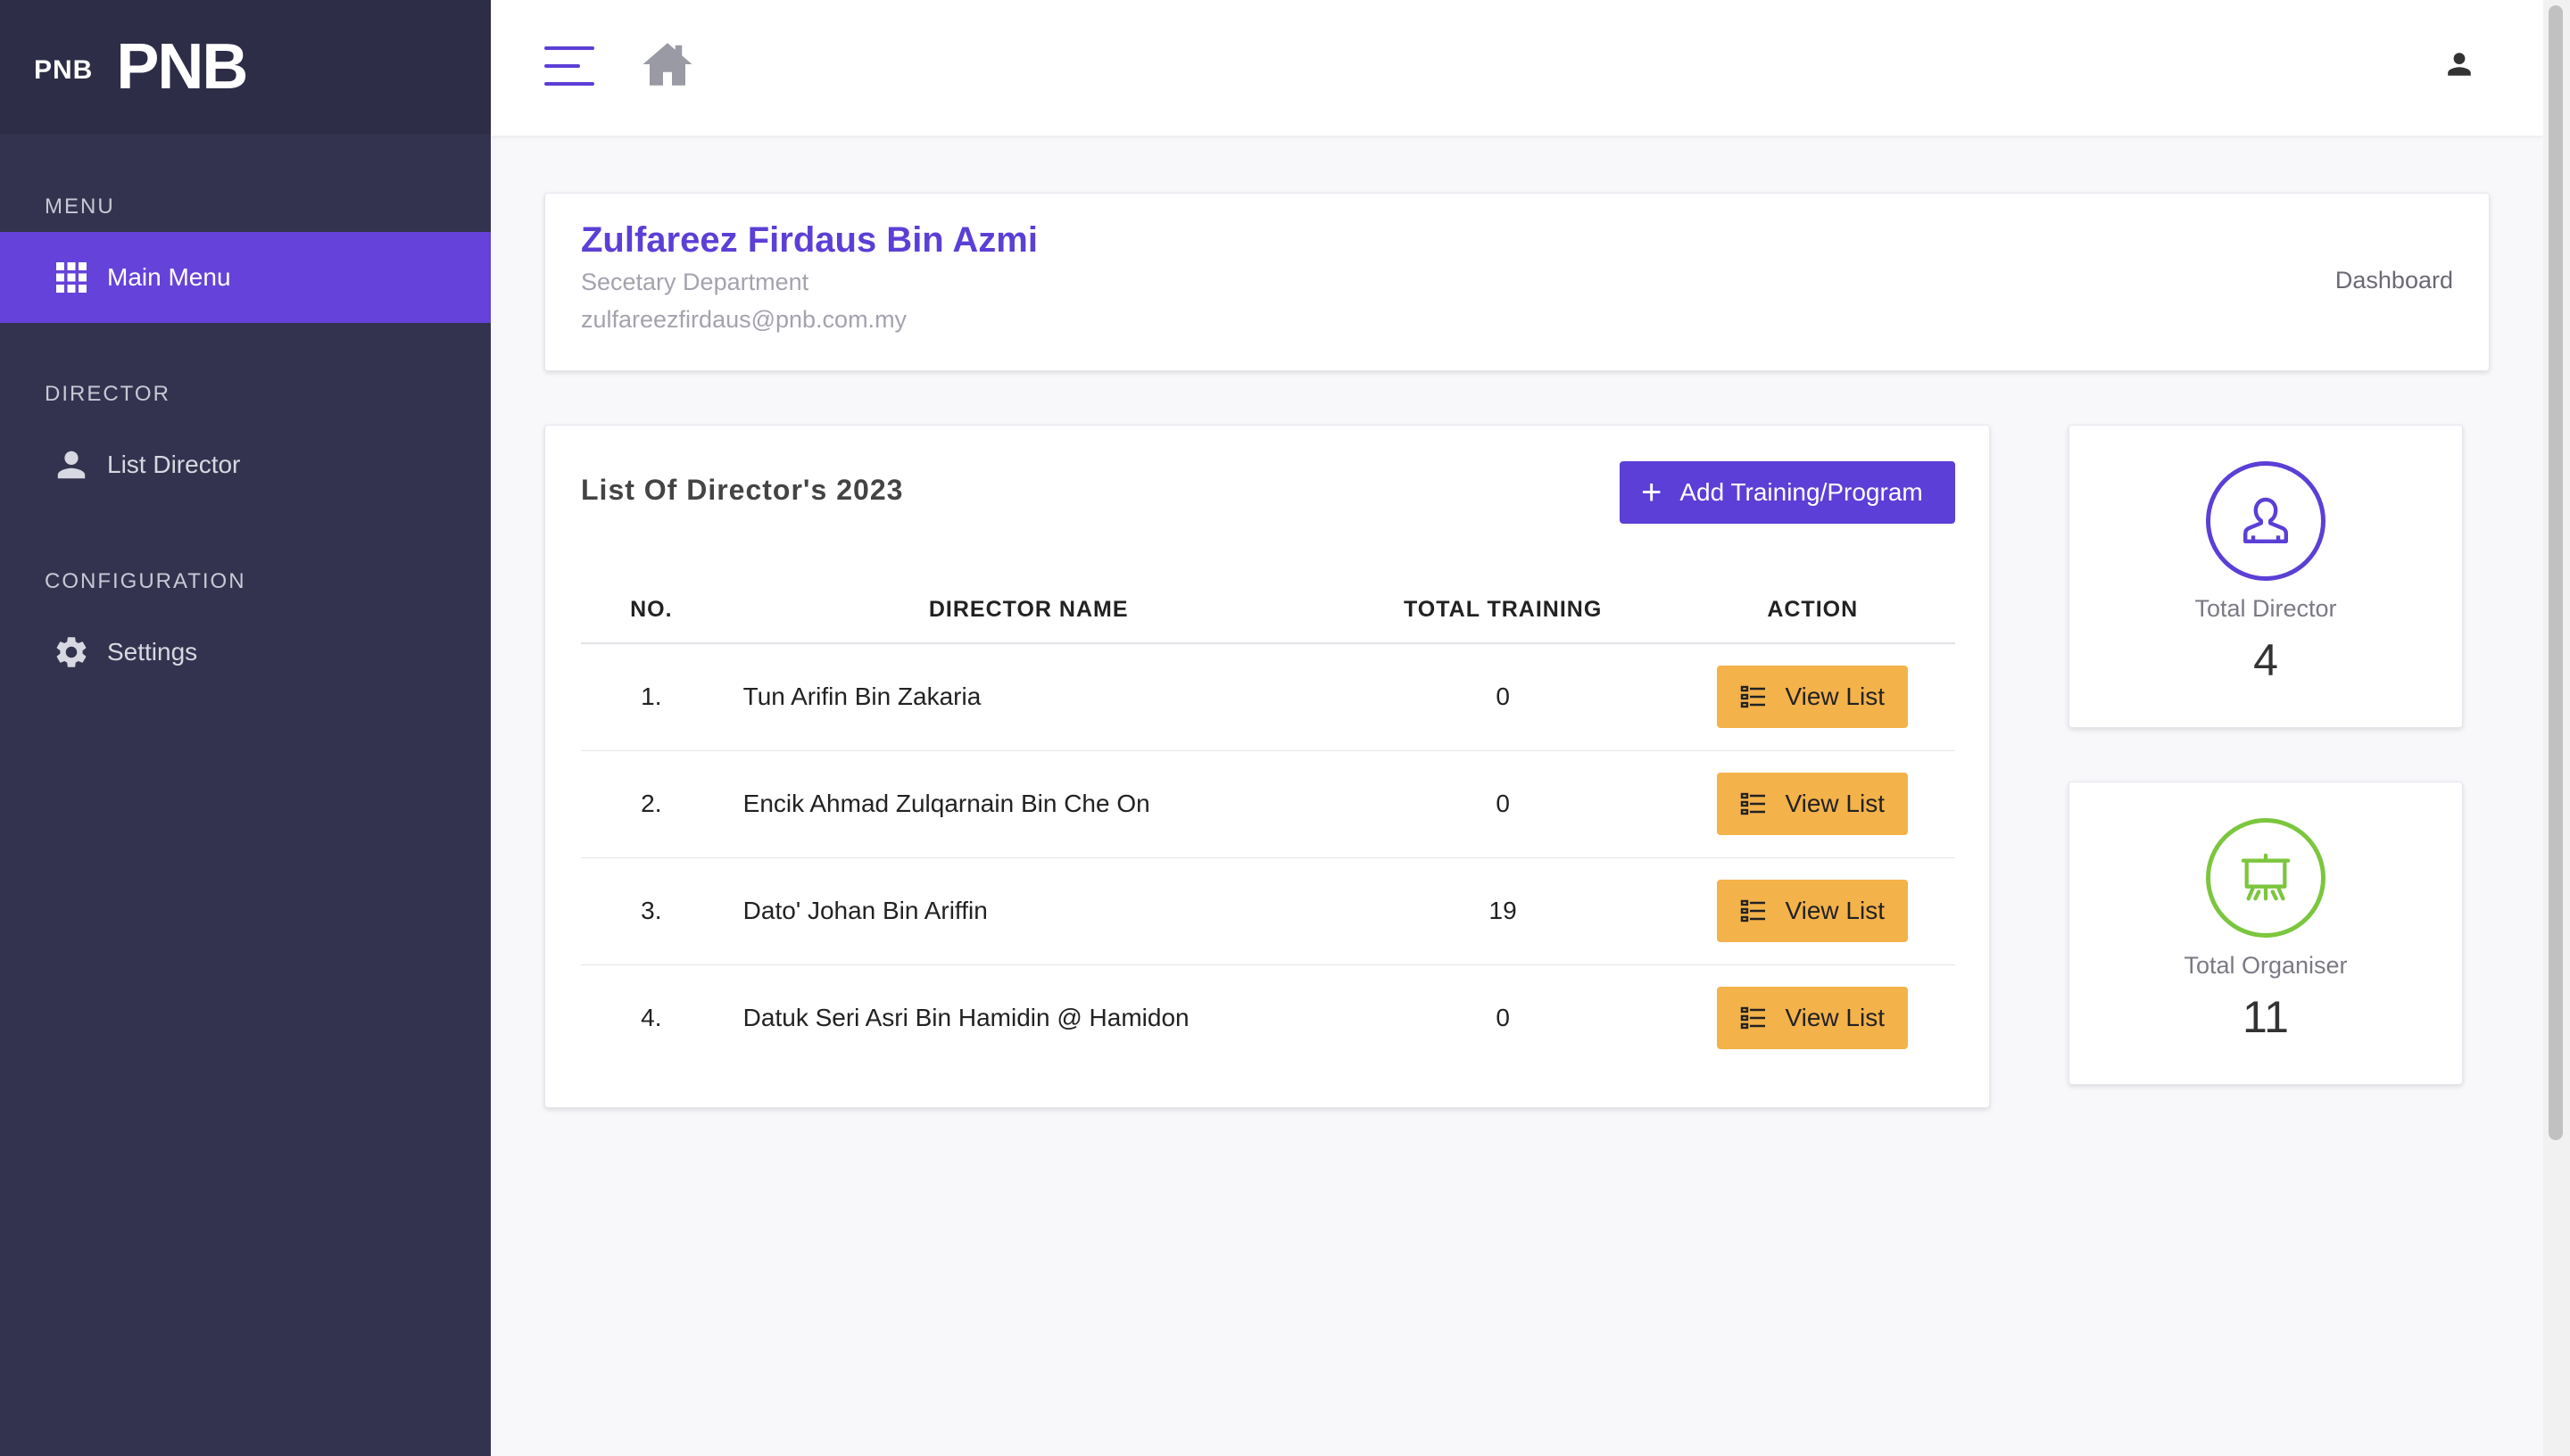 The height and width of the screenshot is (1456, 2570). What do you see at coordinates (2266, 521) in the screenshot?
I see `user-outline-icon` at bounding box center [2266, 521].